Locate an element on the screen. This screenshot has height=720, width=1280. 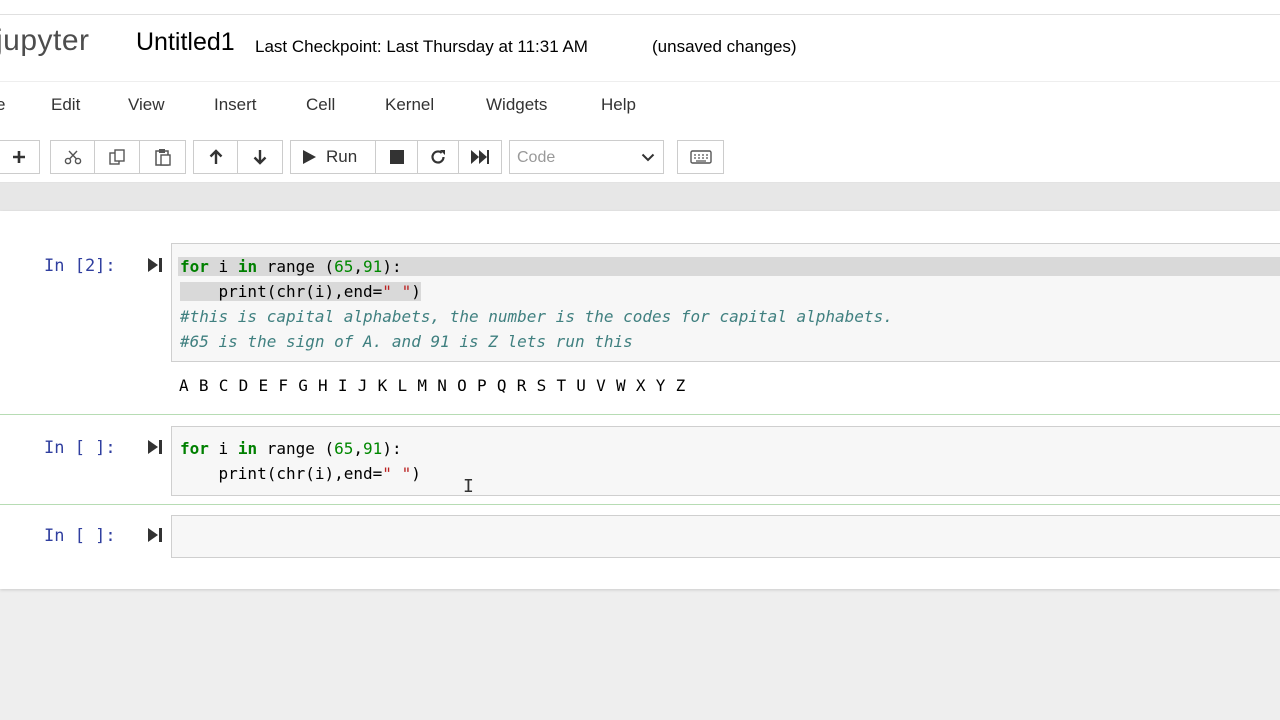
cell-1-run-icon is located at coordinates (155, 265).